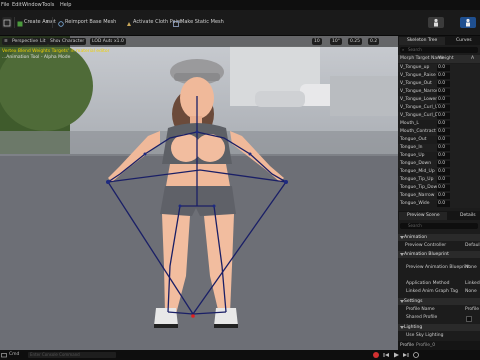  What do you see at coordinates (90, 23) in the screenshot?
I see `reimport-base-mesh-button: Reimport Base Mesh` at bounding box center [90, 23].